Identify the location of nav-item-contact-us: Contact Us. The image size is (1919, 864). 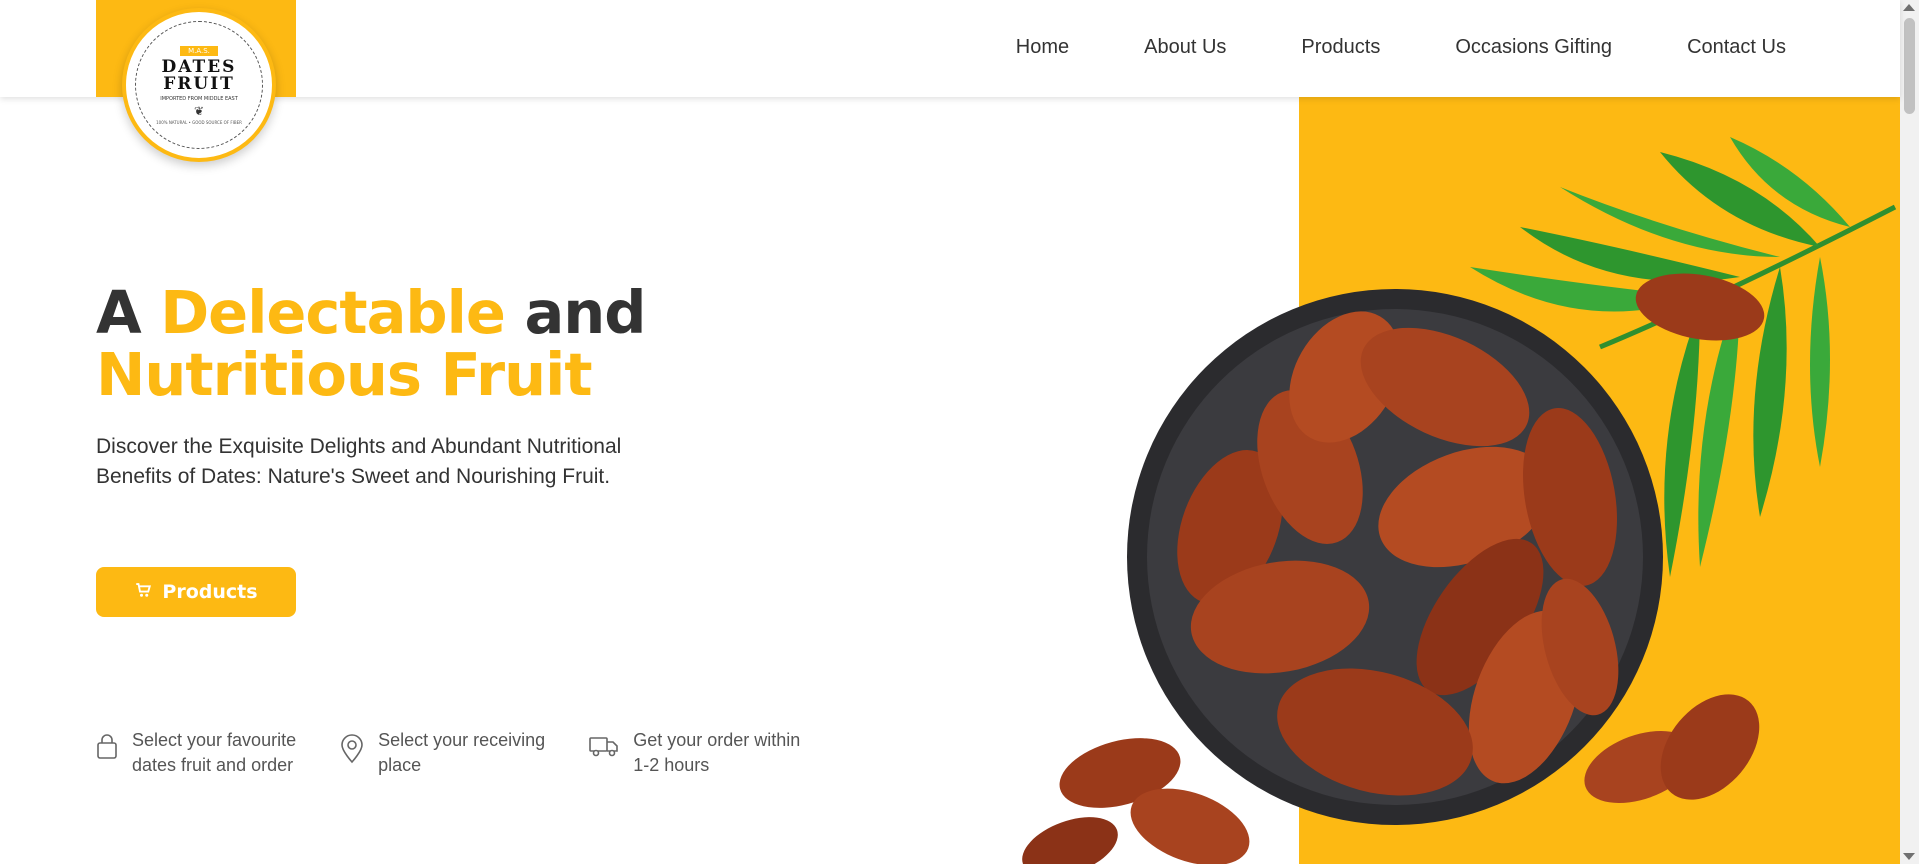
(1736, 47).